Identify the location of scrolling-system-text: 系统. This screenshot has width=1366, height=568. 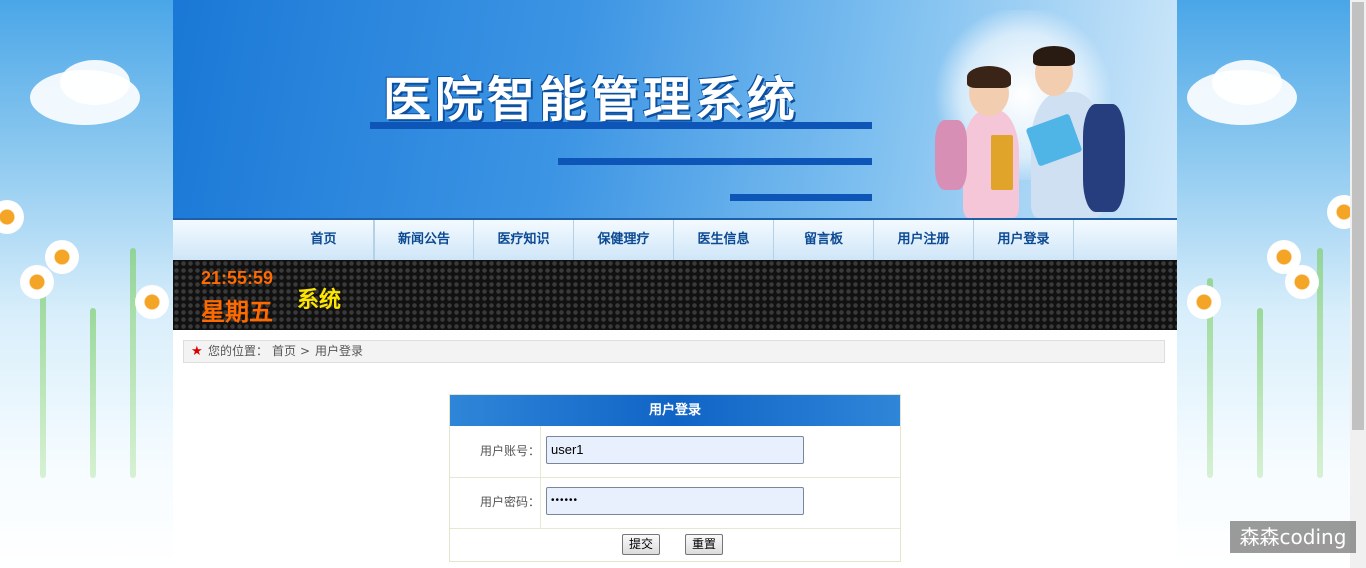
(319, 300).